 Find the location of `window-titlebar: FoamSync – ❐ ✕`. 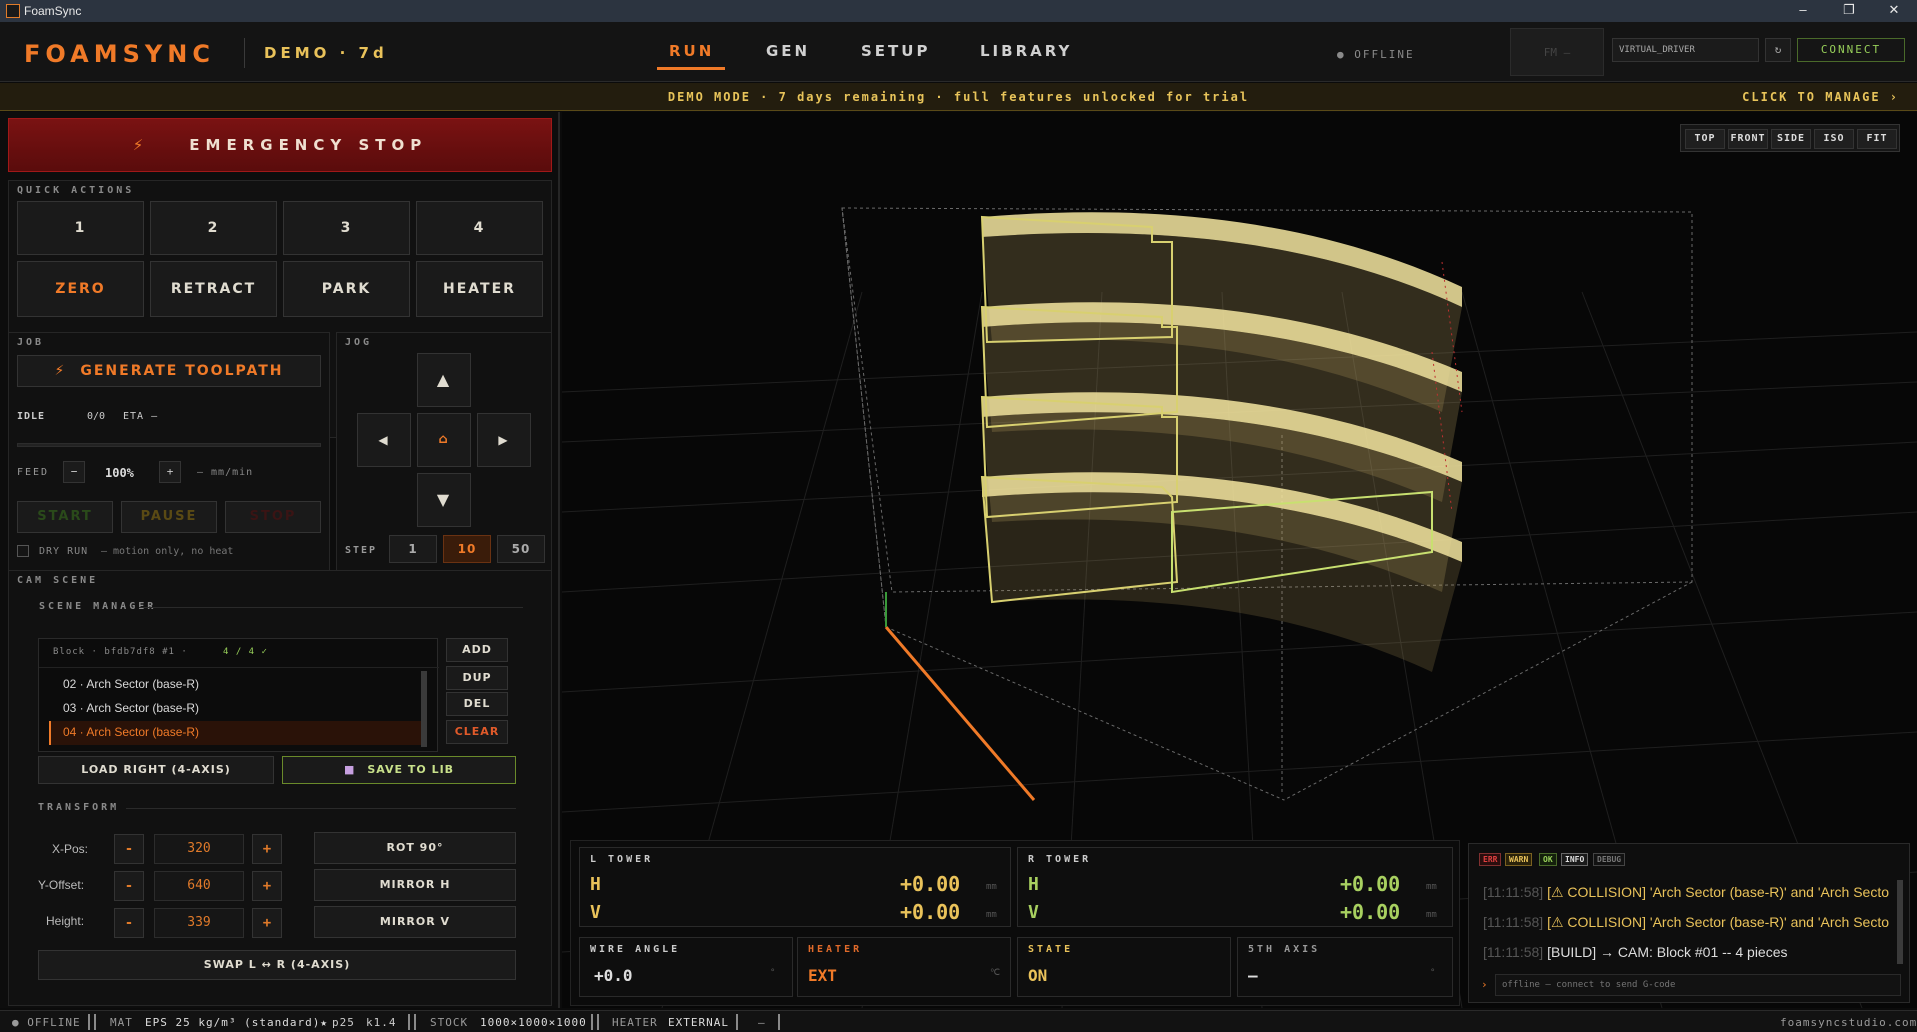

window-titlebar: FoamSync – ❐ ✕ is located at coordinates (958, 11).